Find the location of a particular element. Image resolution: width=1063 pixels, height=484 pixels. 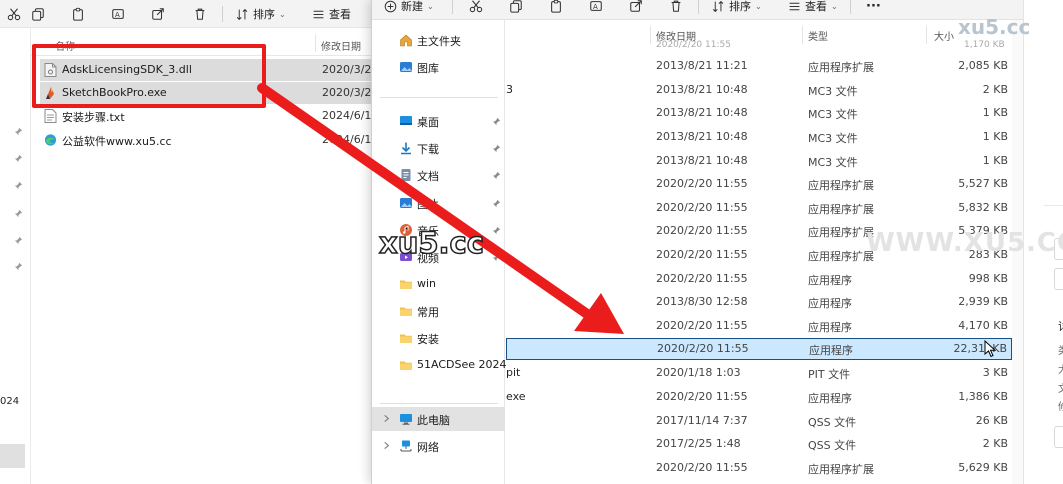

view-button: 查看 is located at coordinates (331, 14).